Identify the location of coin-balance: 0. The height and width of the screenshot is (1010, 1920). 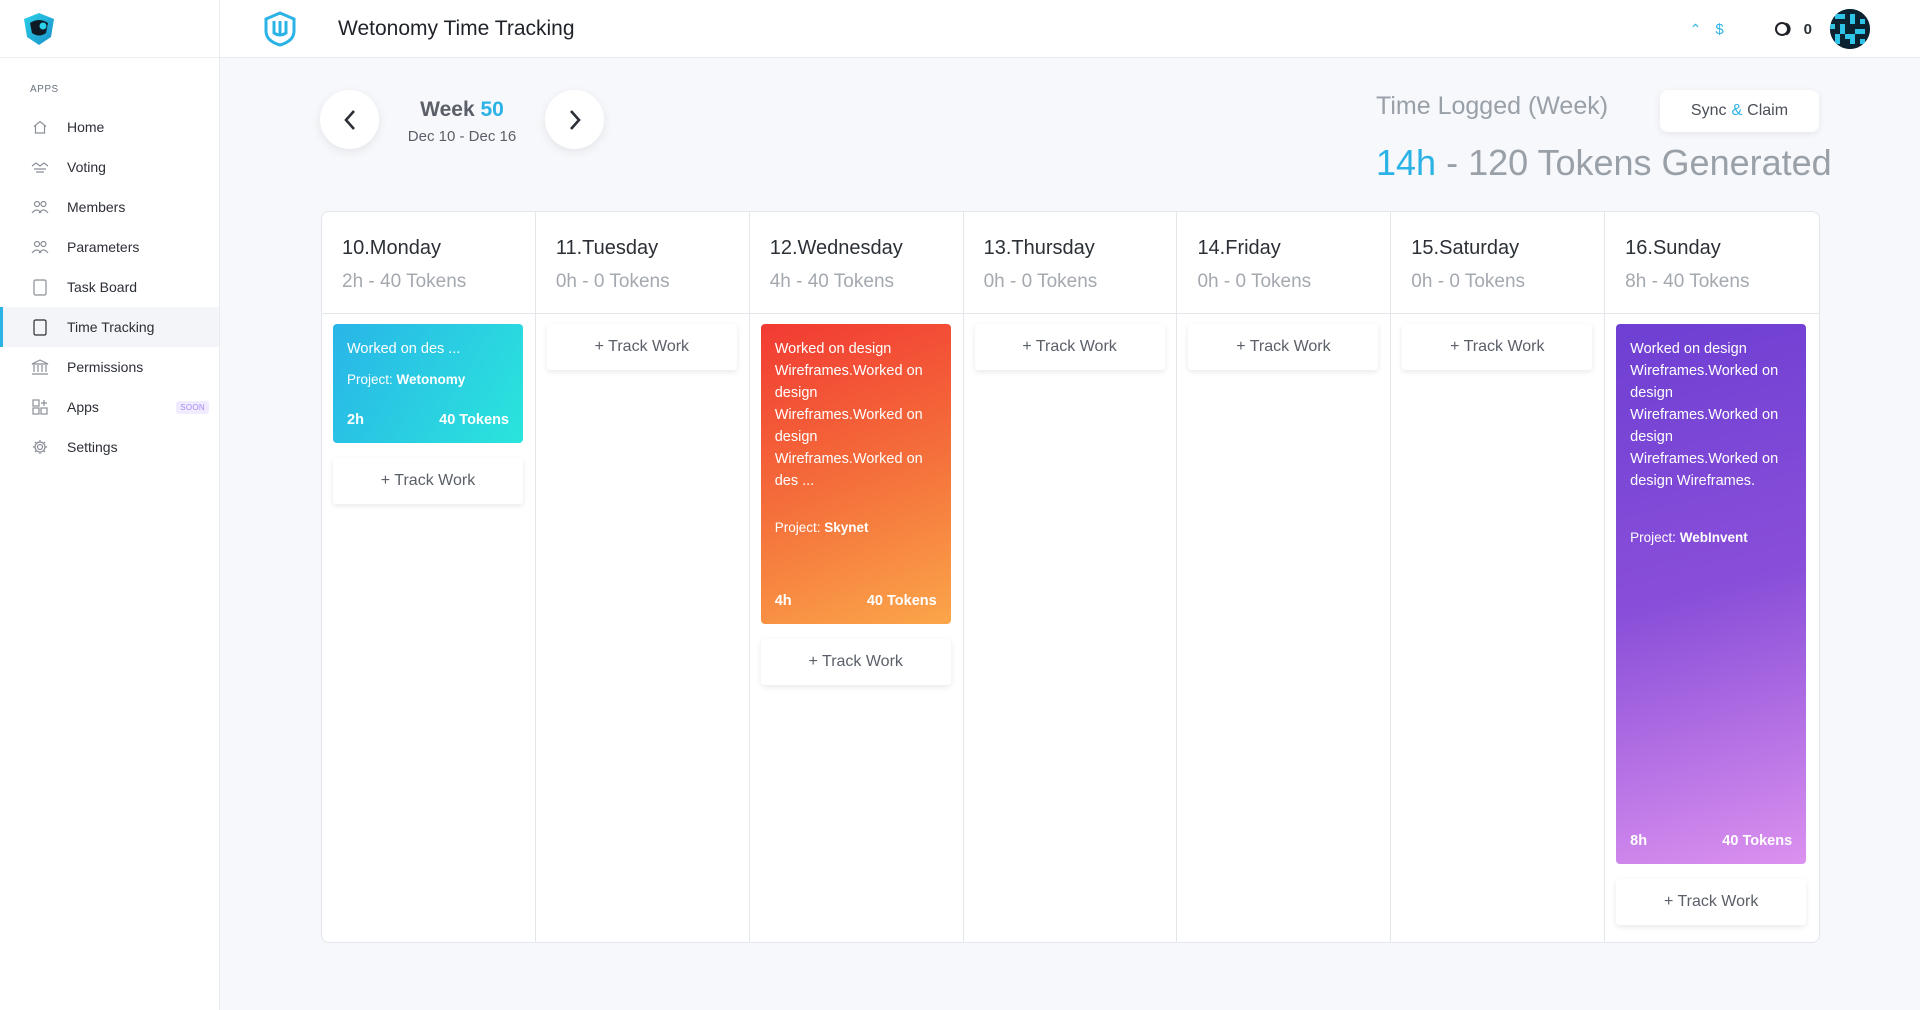
(1793, 29).